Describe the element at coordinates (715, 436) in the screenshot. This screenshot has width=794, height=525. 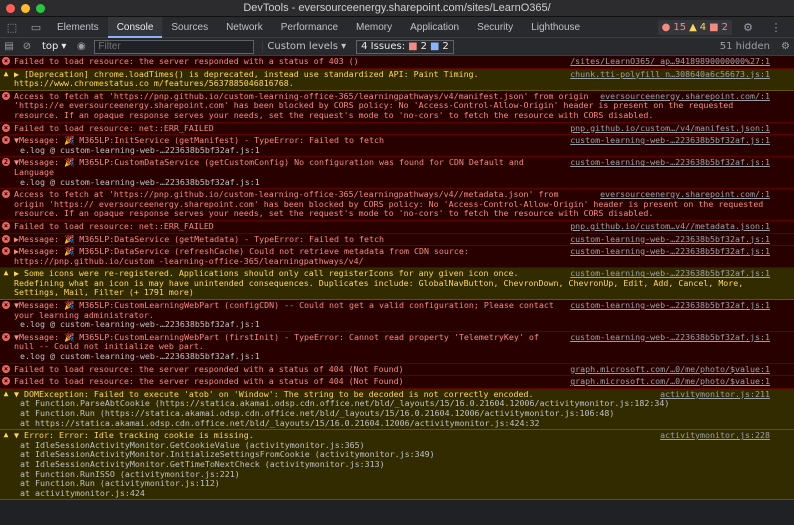
I see `message-source-link: activitymonitor.js:228` at that location.